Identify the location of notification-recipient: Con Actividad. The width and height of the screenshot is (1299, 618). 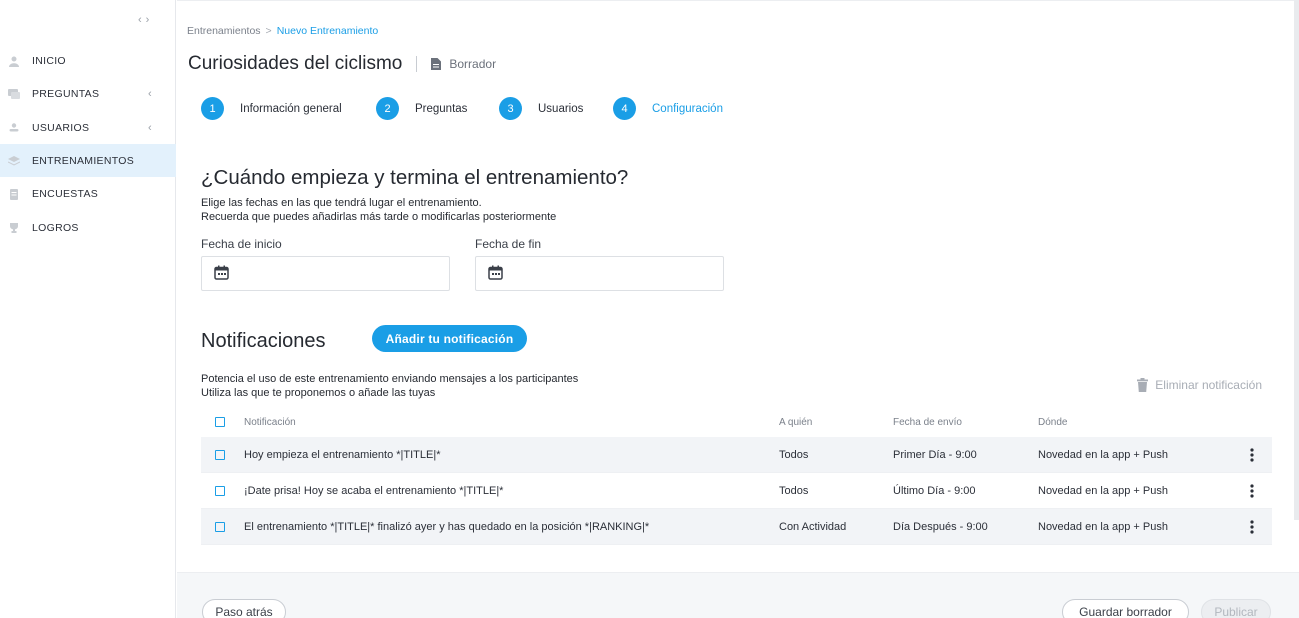
(813, 526).